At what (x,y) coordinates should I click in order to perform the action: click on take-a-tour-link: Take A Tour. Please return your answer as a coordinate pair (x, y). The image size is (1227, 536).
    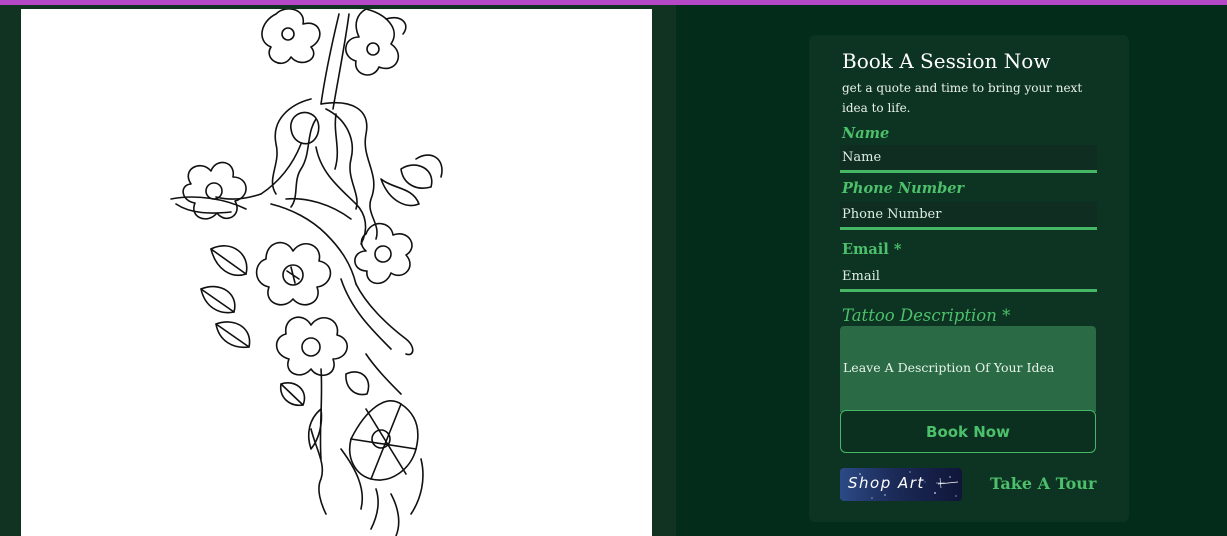
    Looking at the image, I should click on (1043, 483).